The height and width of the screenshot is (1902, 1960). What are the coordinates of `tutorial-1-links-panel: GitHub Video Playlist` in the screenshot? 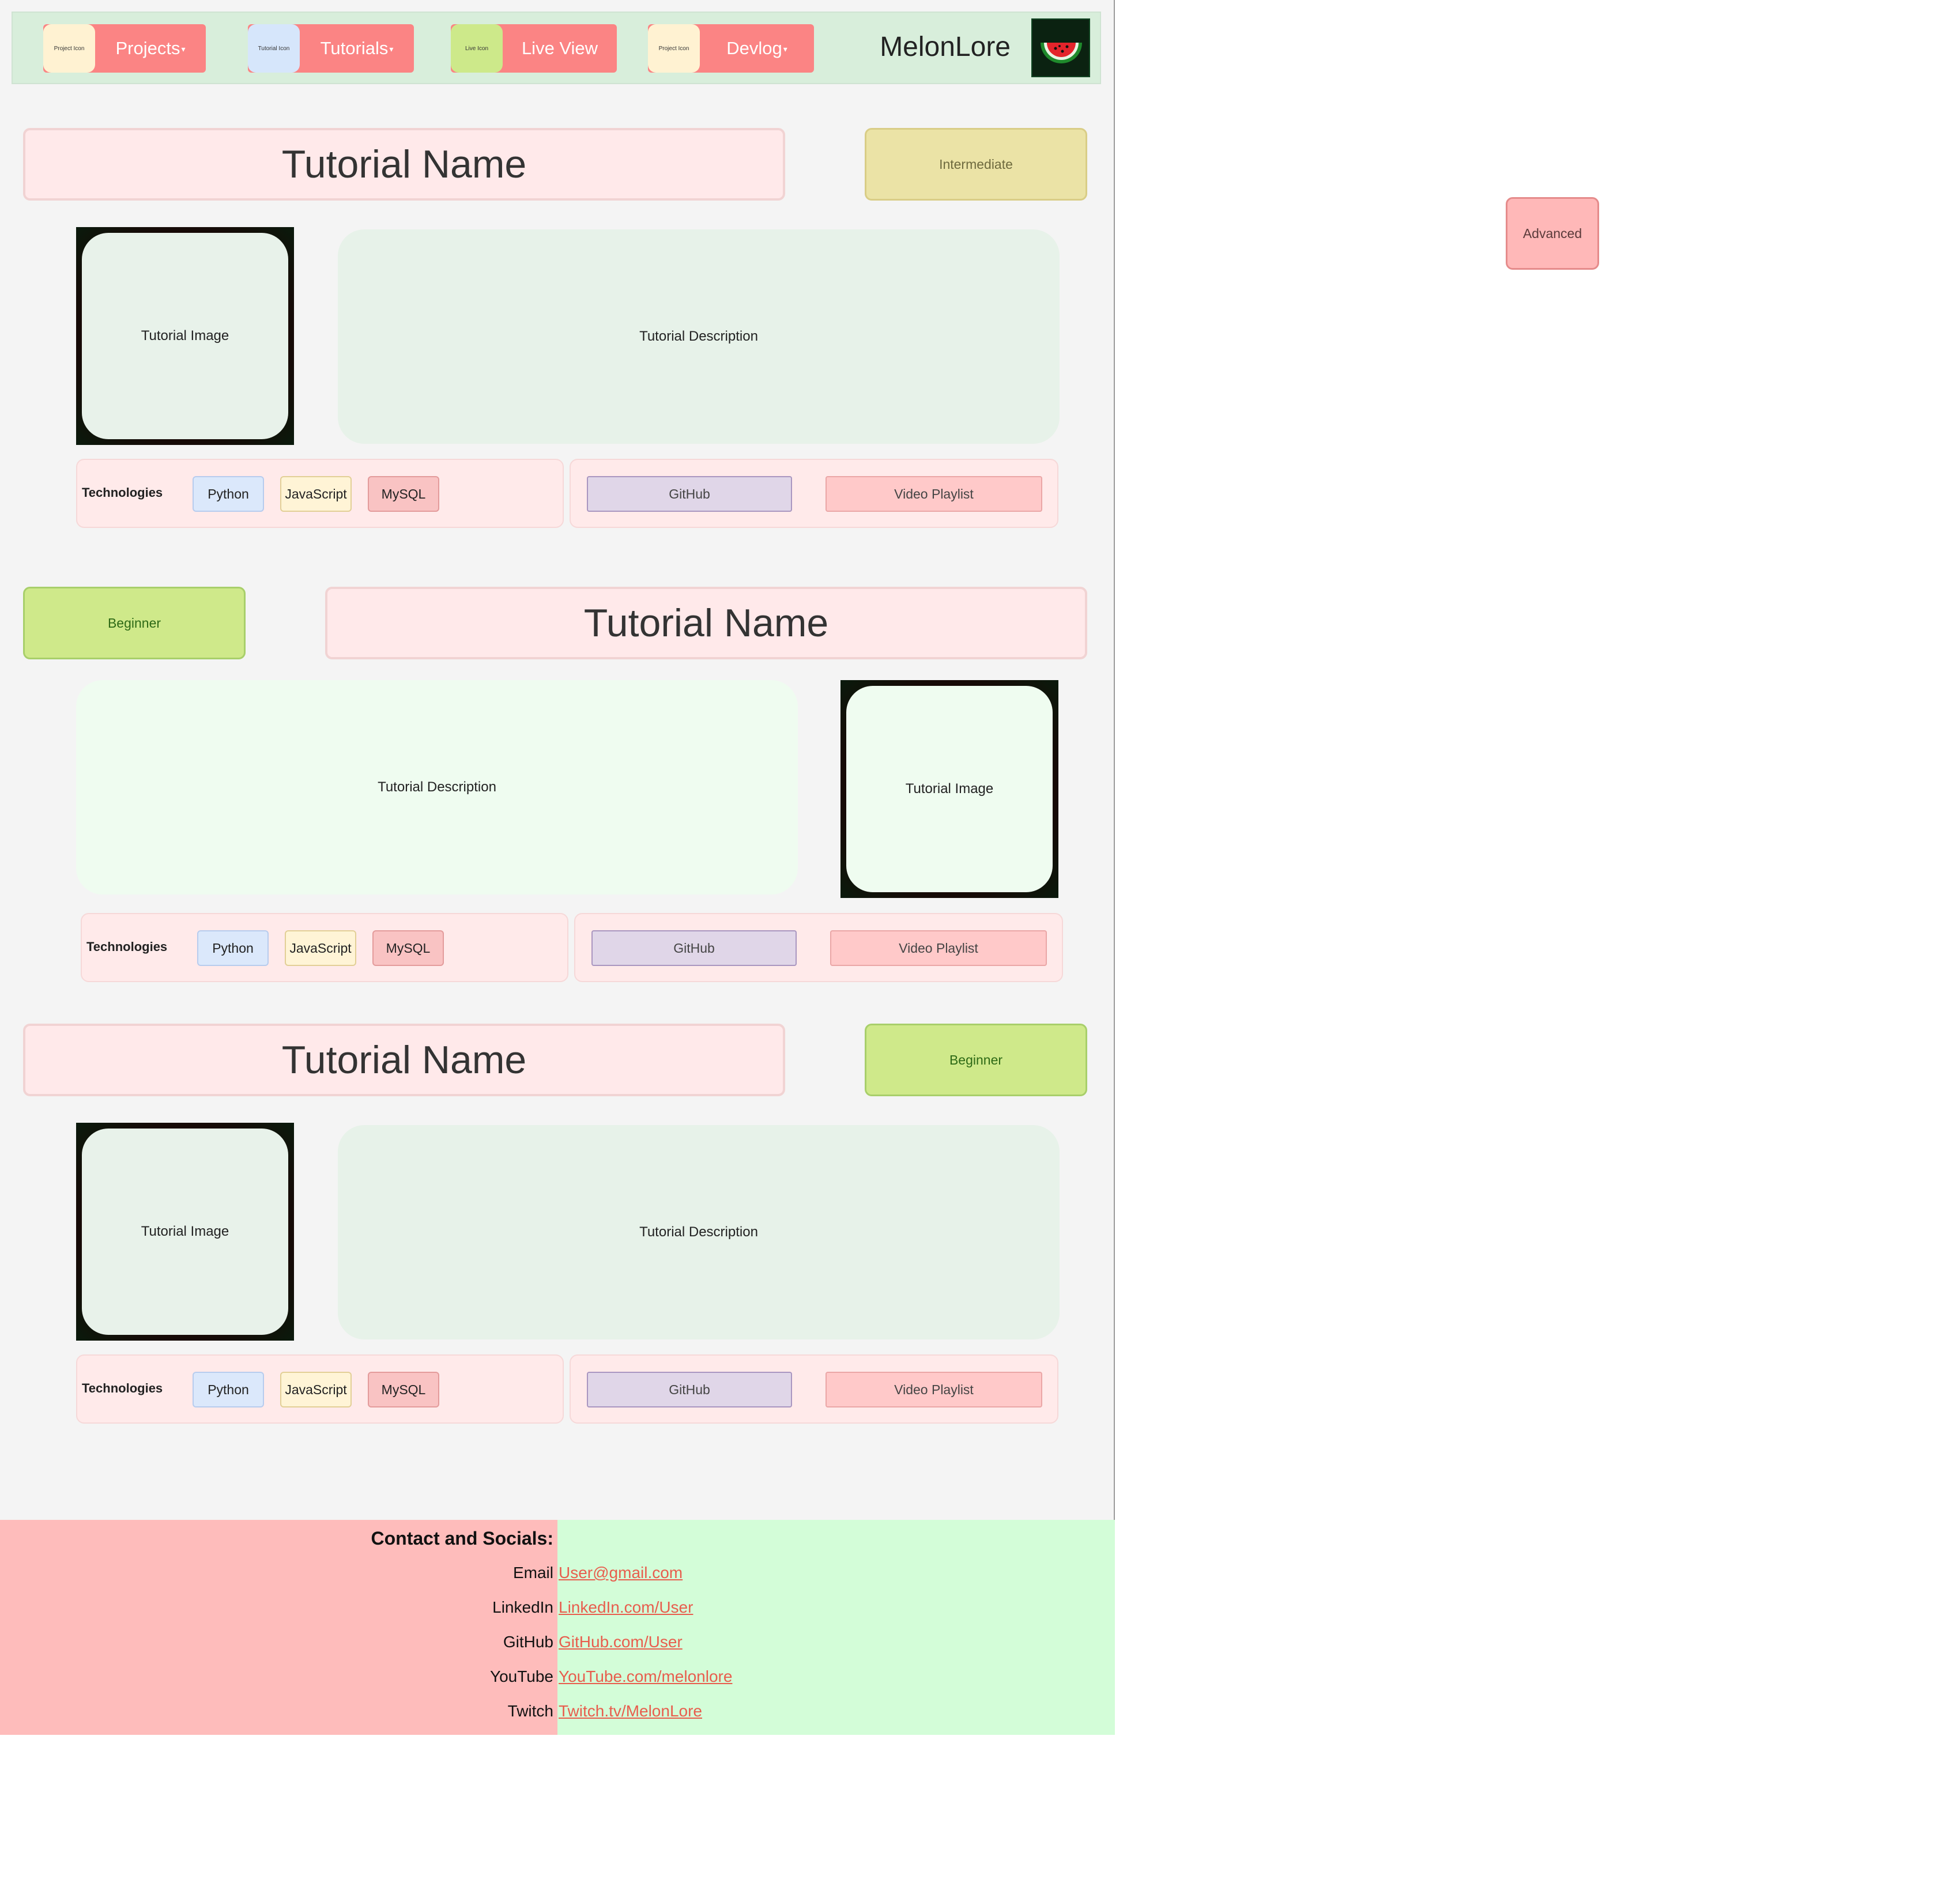 It's located at (814, 494).